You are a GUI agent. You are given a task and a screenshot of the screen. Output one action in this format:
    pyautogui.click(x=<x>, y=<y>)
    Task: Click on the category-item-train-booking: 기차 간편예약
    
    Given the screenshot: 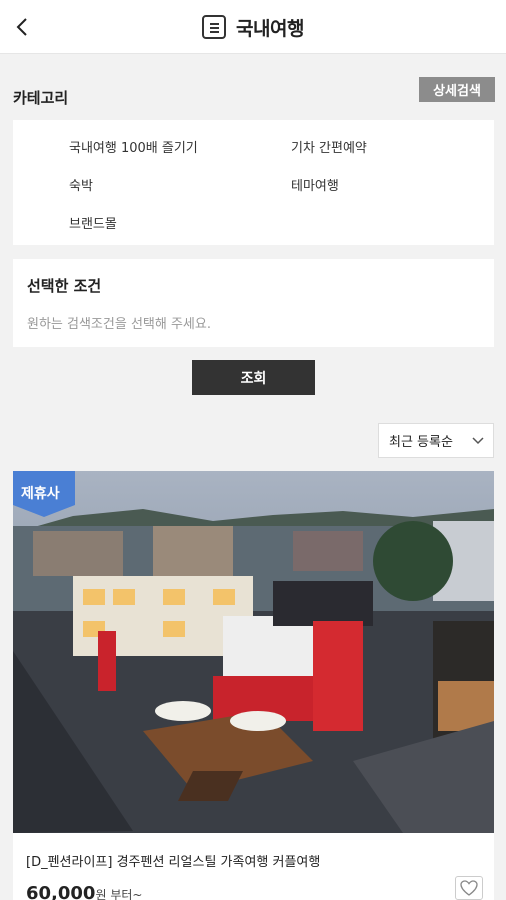 What is the action you would take?
    pyautogui.click(x=329, y=146)
    